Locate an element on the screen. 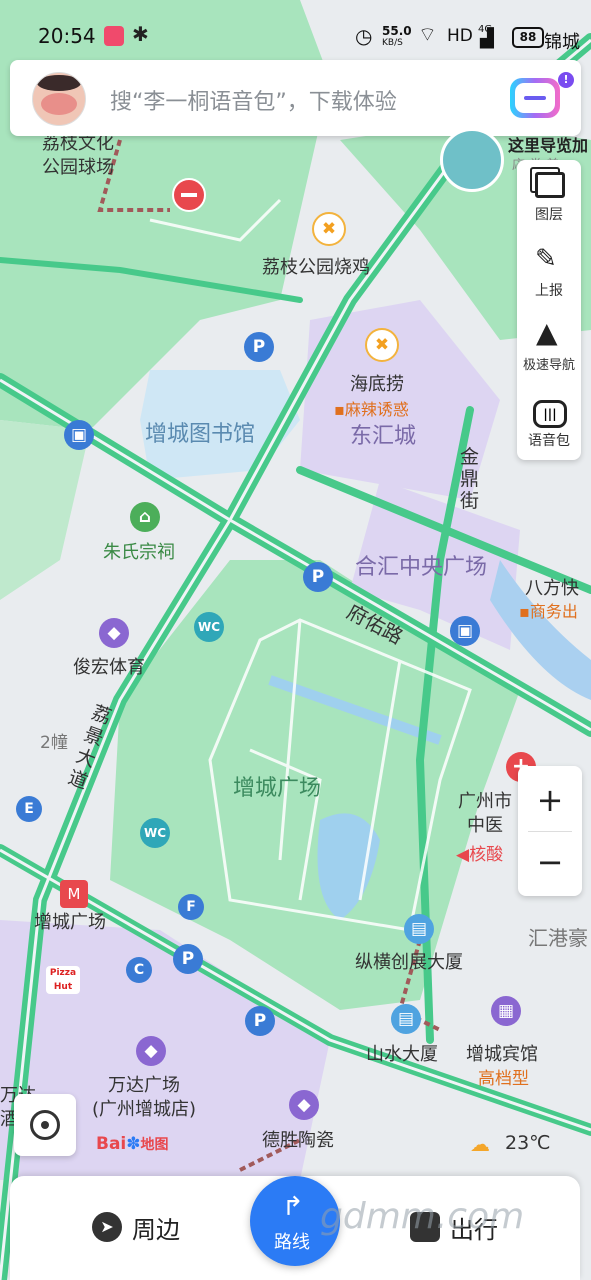  report-label: 上报 is located at coordinates (549, 291).